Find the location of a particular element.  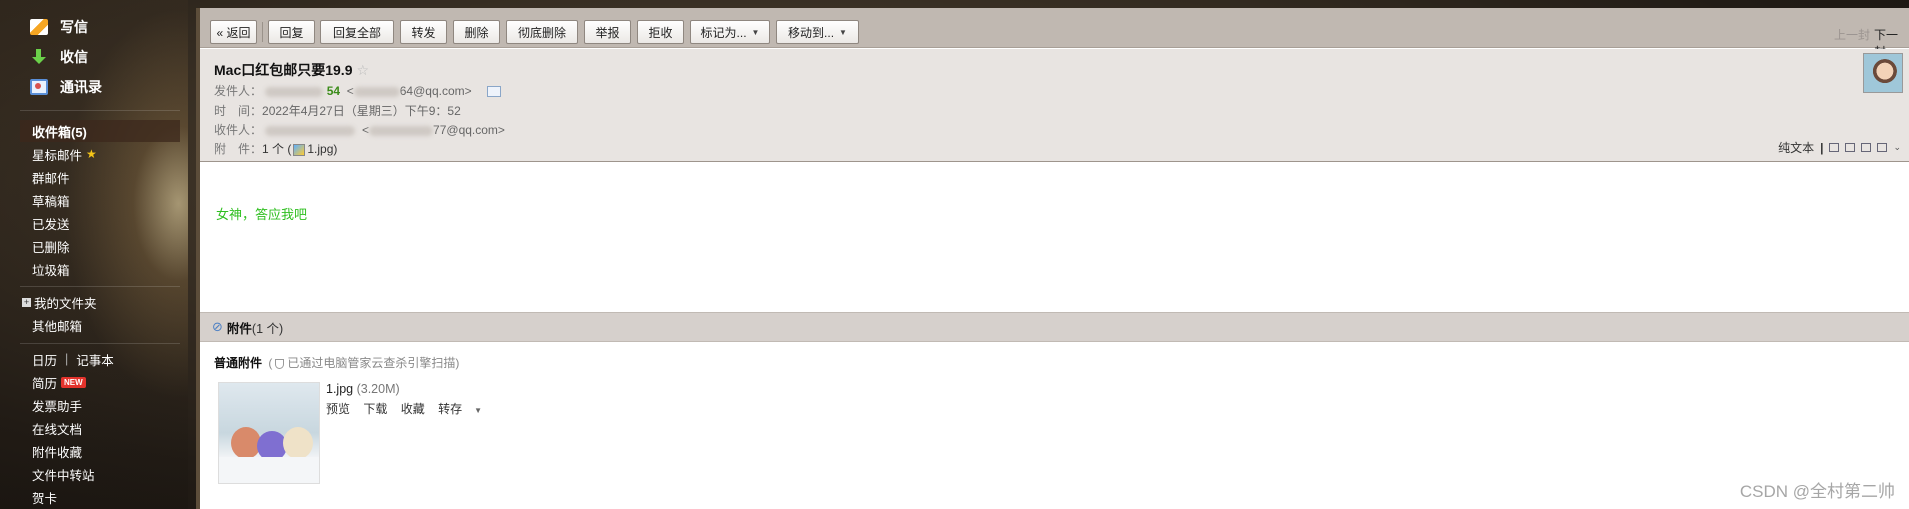

save-to-label: 转存 is located at coordinates (450, 409).